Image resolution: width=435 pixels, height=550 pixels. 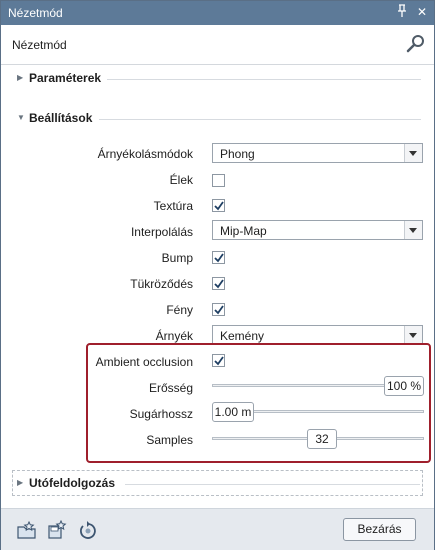 What do you see at coordinates (181, 180) in the screenshot?
I see `edges-label: Élek` at bounding box center [181, 180].